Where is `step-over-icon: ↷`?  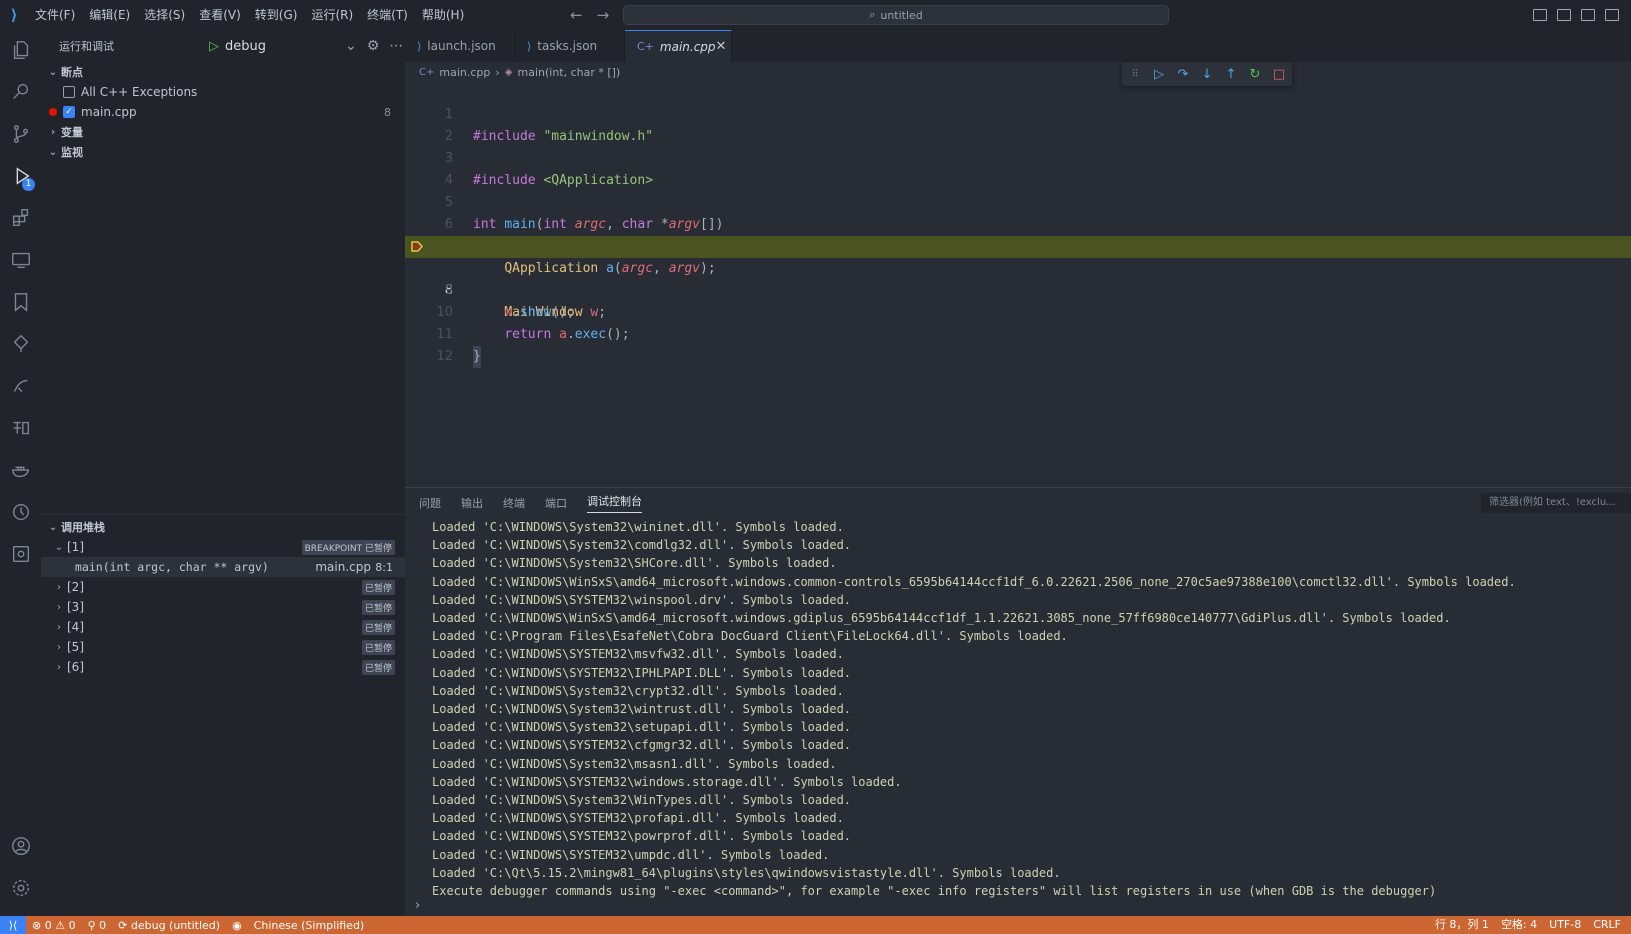 step-over-icon: ↷ is located at coordinates (1183, 74).